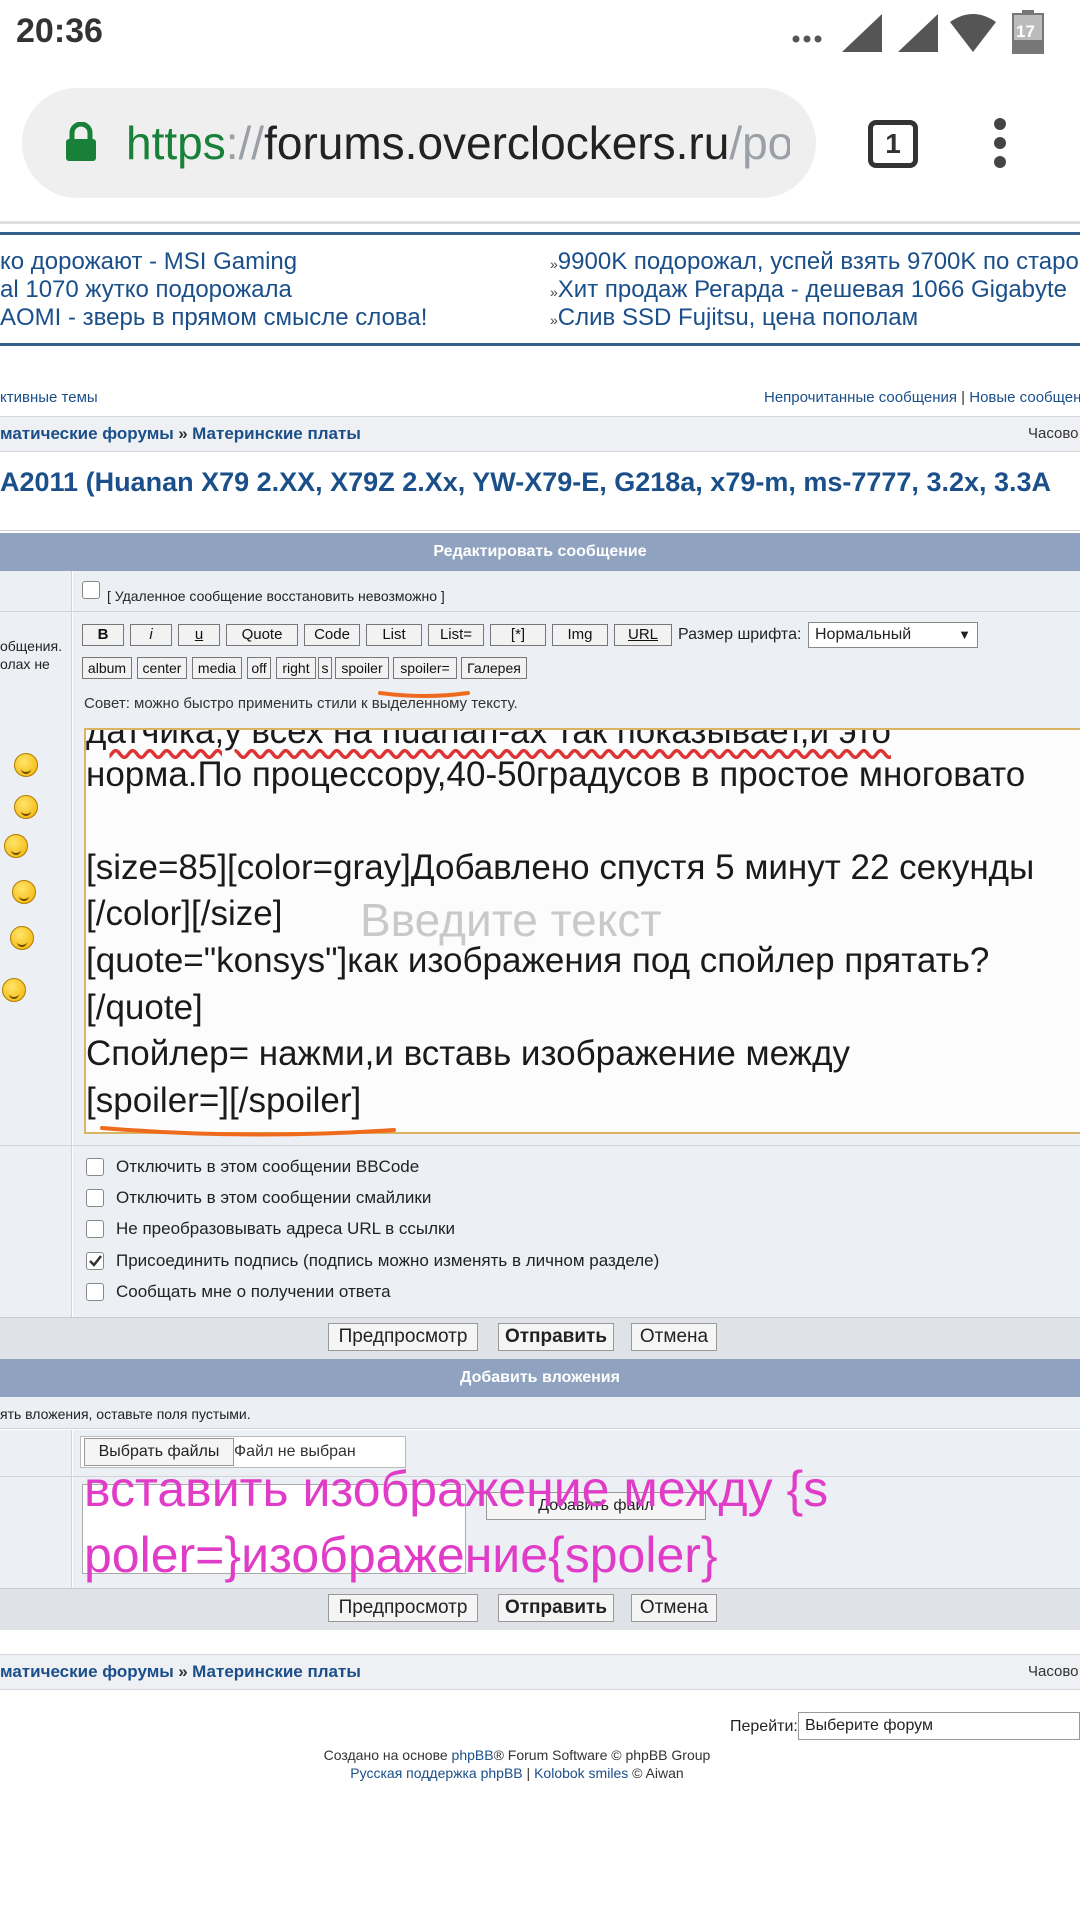  I want to click on notify-reply-label: Сообщать мне о получении ответа, so click(253, 1291).